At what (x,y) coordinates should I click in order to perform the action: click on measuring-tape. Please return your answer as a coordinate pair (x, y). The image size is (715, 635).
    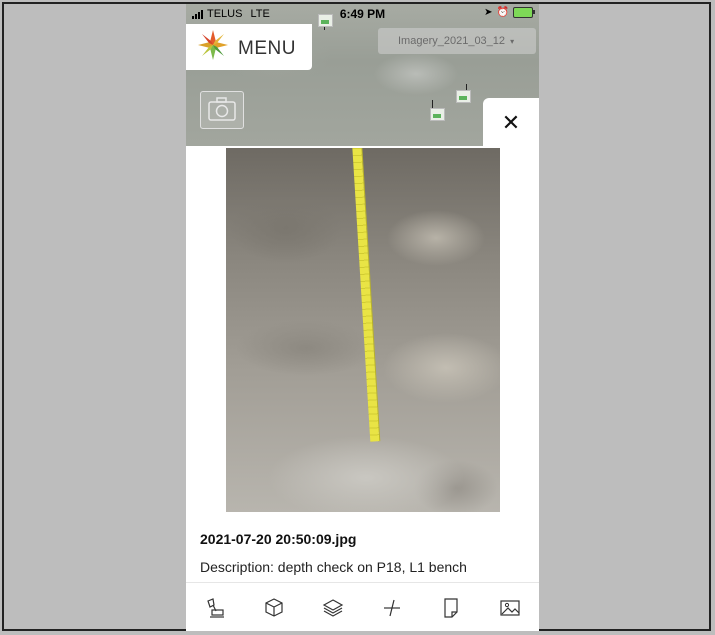
    Looking at the image, I should click on (366, 295).